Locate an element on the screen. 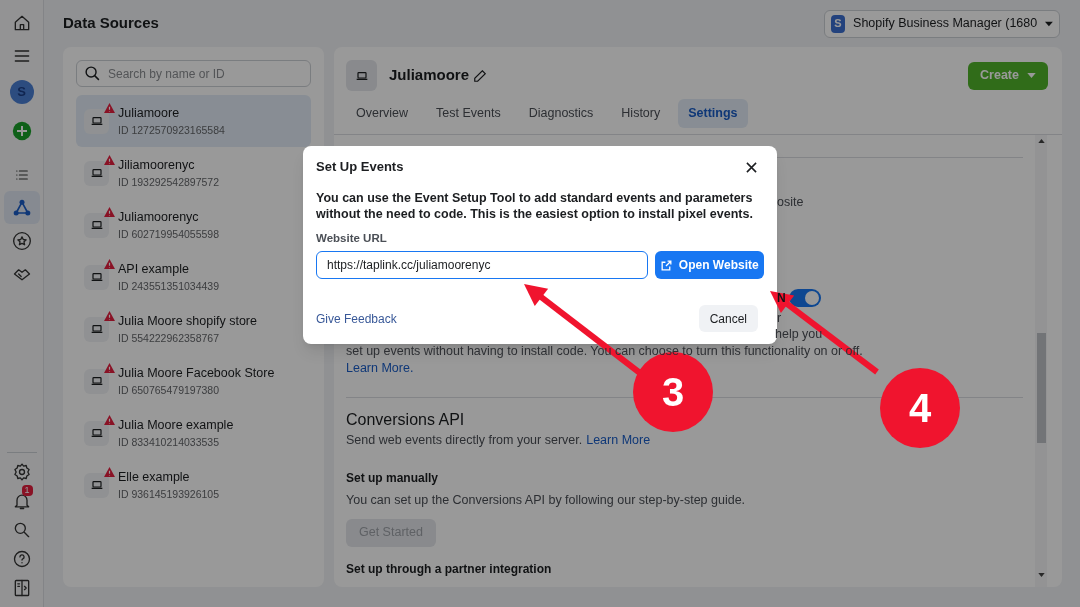  data-source-item: Juliamoore ID 1272570923165584 is located at coordinates (193, 121).